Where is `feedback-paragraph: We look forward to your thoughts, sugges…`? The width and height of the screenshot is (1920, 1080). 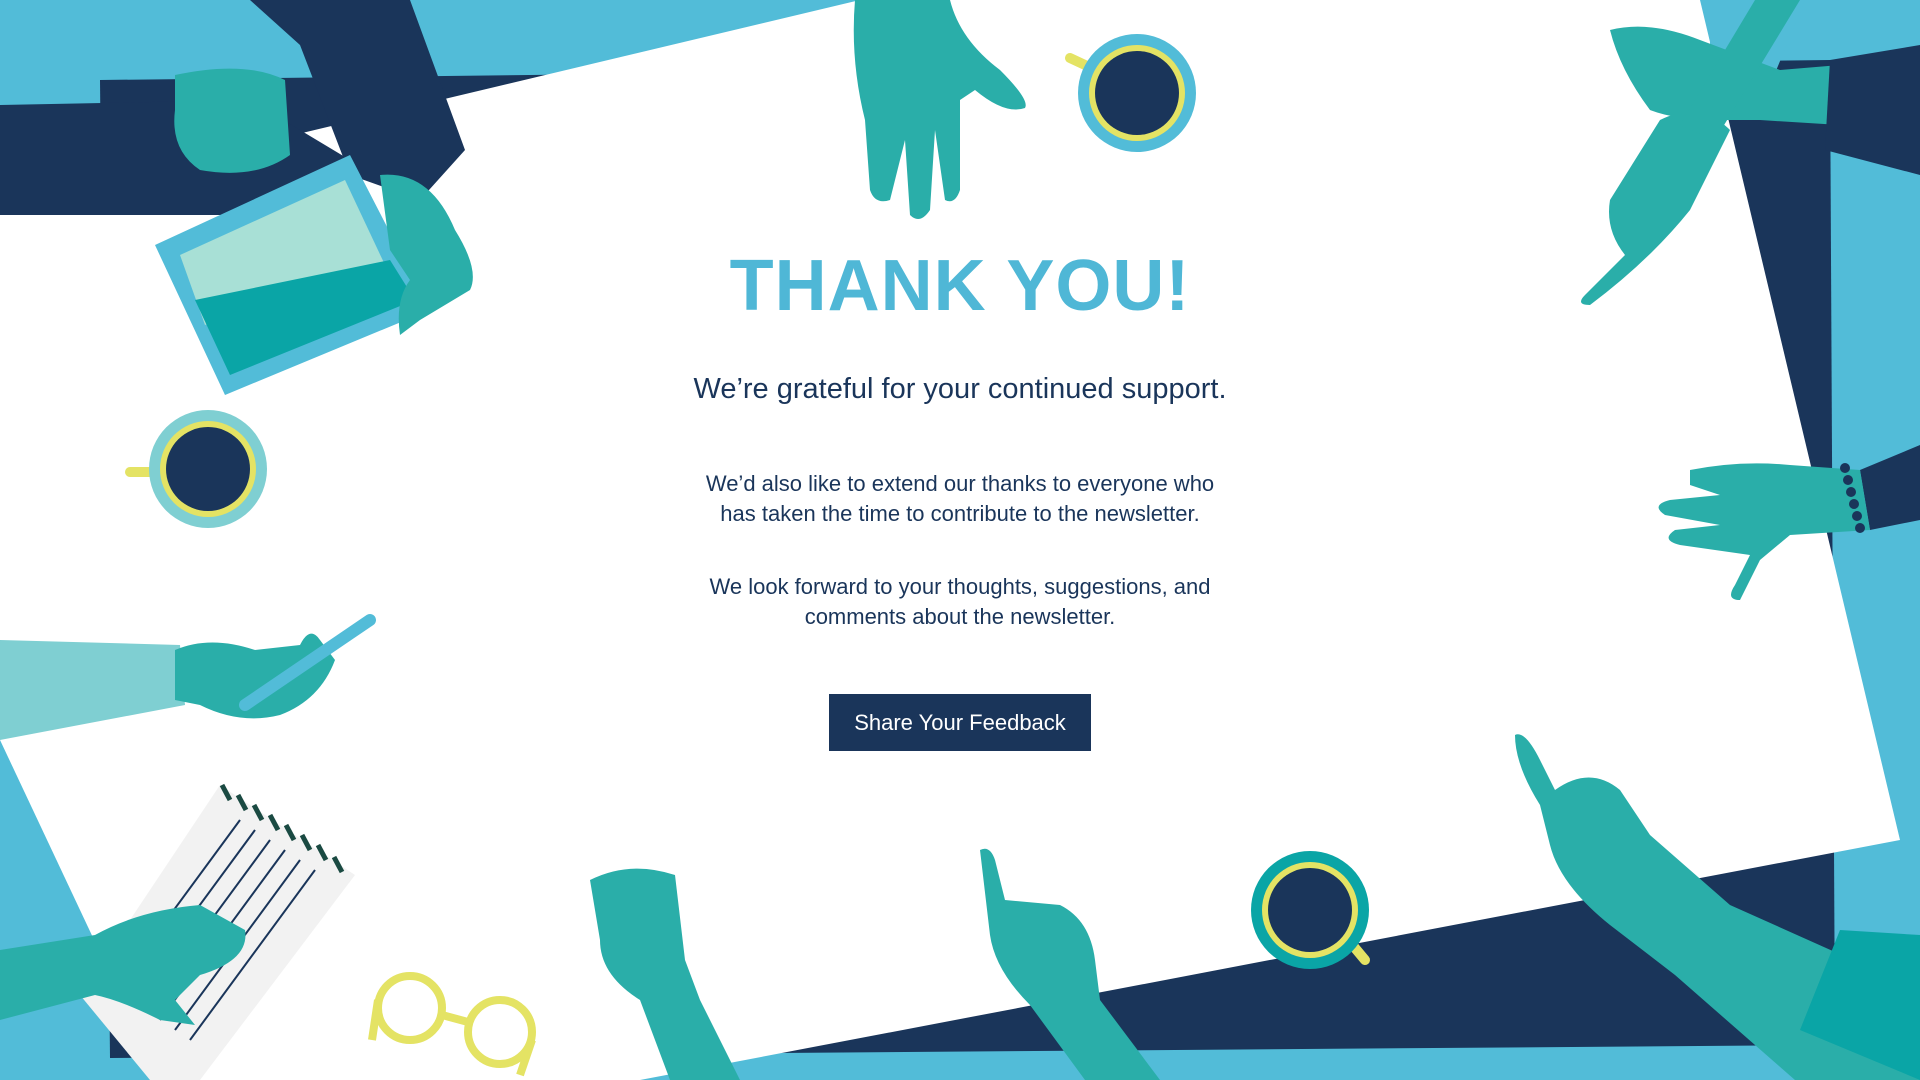
feedback-paragraph: We look forward to your thoughts, sugges… is located at coordinates (960, 601).